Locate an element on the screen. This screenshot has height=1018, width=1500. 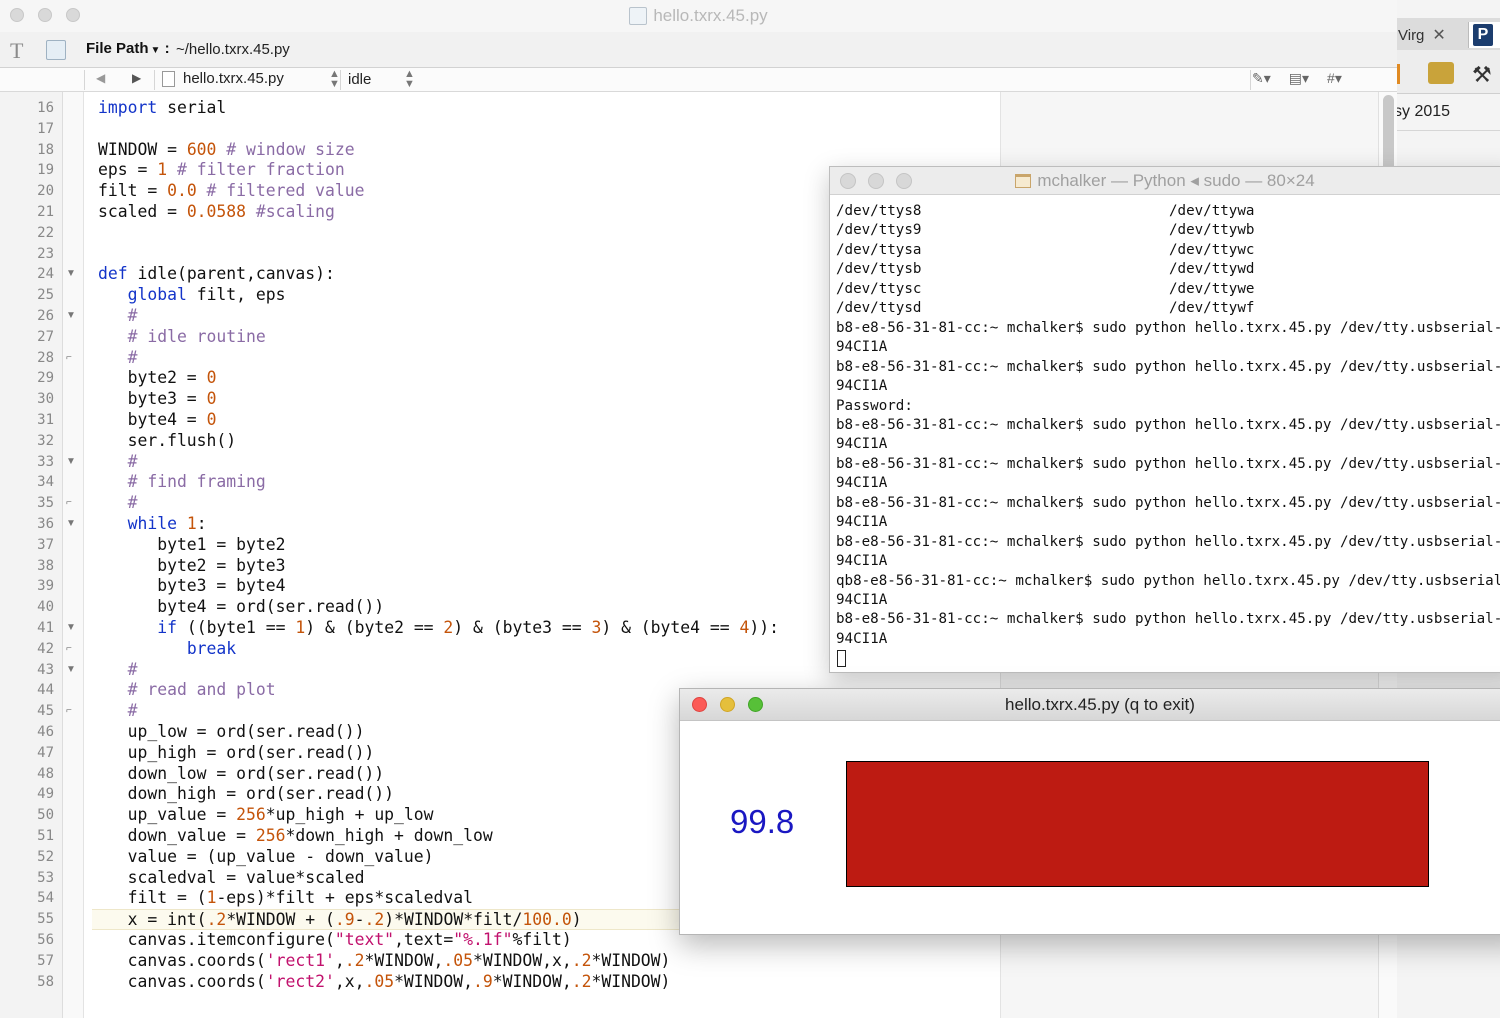
code-line: global filt, eps is located at coordinates (192, 295).